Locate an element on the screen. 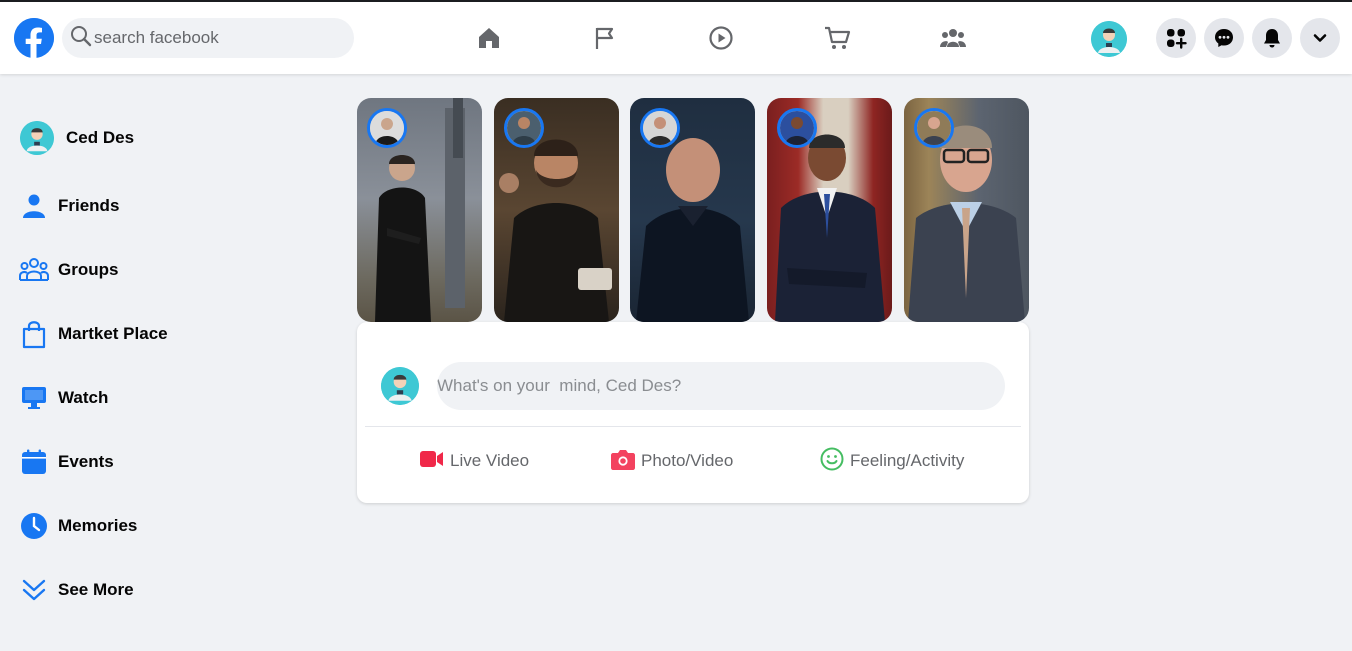 The image size is (1352, 651). user-avatar is located at coordinates (1109, 39).